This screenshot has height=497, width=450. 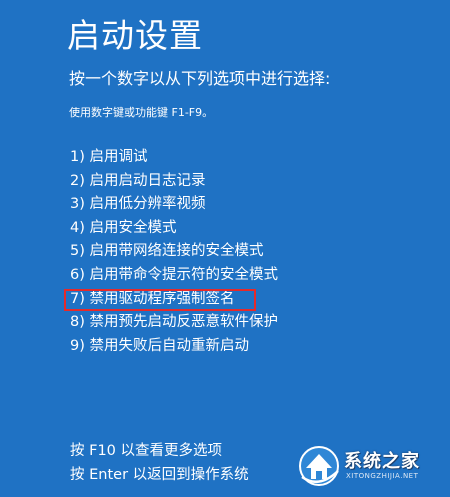 What do you see at coordinates (382, 461) in the screenshot?
I see `watermark-text: 系统之家` at bounding box center [382, 461].